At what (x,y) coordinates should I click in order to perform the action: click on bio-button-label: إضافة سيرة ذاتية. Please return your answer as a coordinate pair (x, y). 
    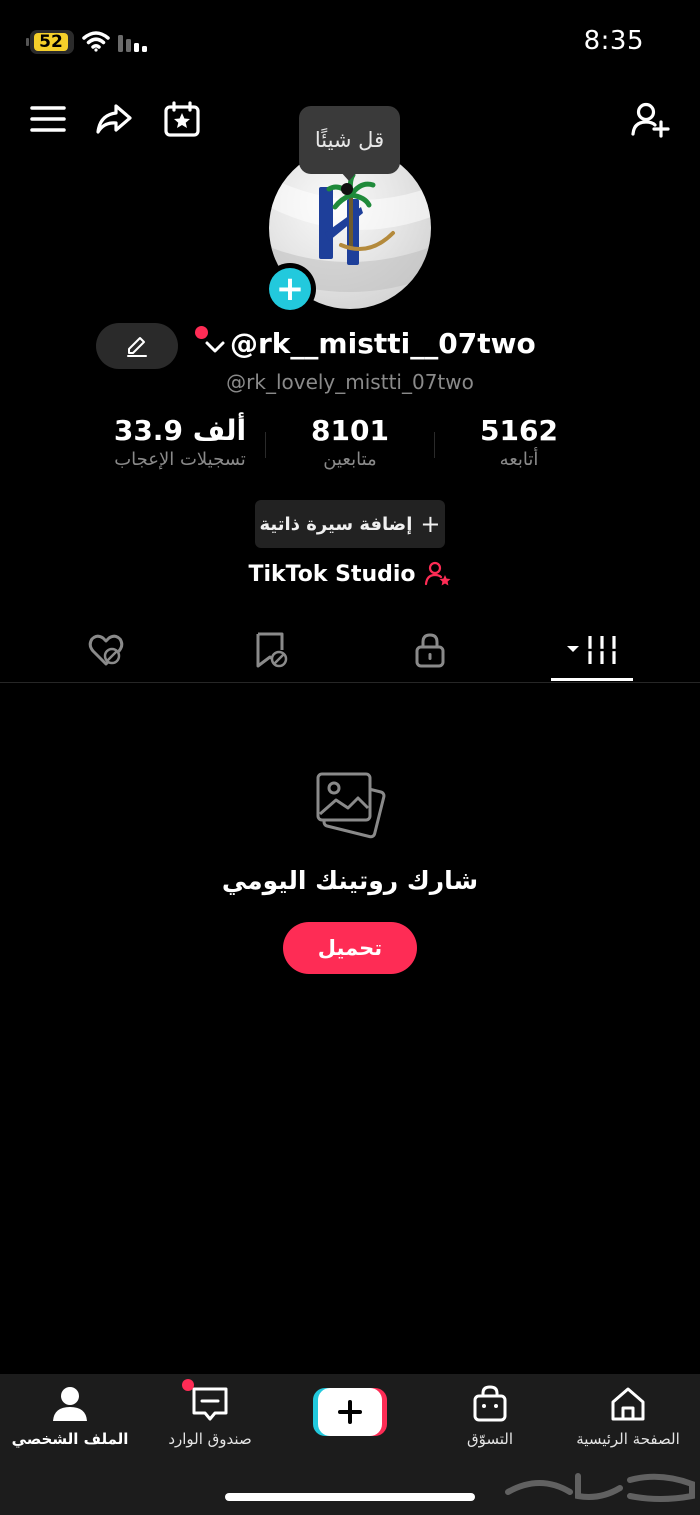
    Looking at the image, I should click on (336, 524).